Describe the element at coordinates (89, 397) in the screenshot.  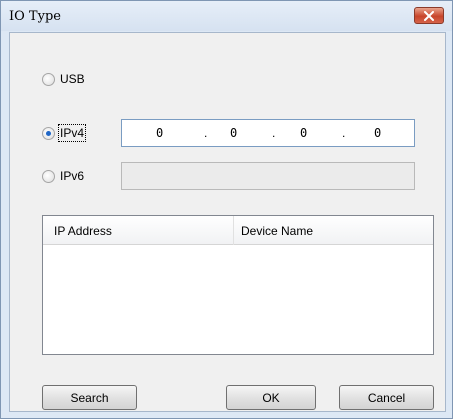
I see `search-button: Search` at that location.